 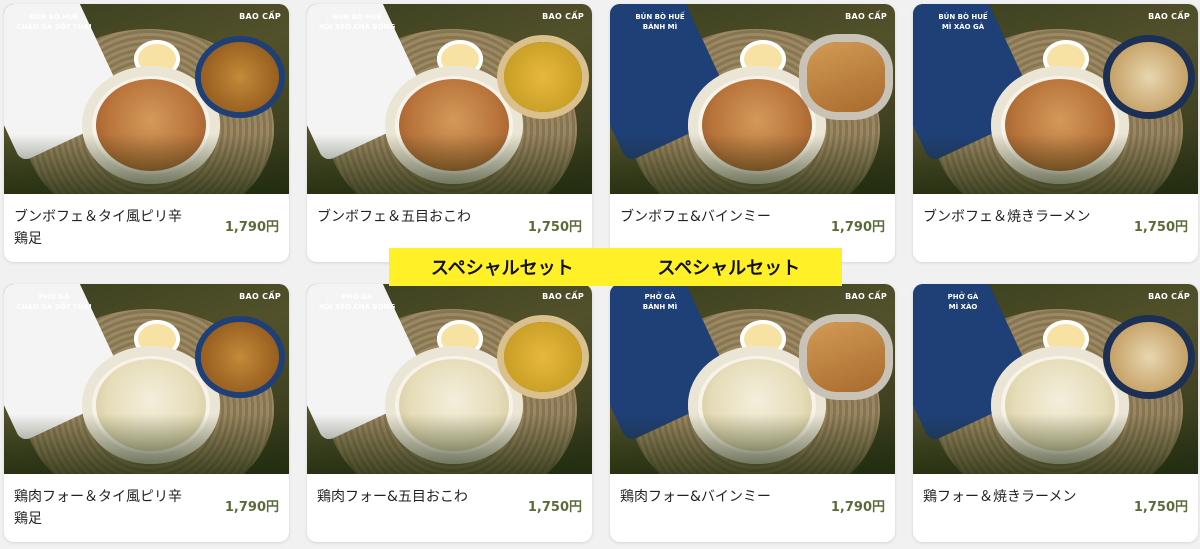 What do you see at coordinates (1000, 497) in the screenshot?
I see `item-name: 鶏フォー＆焼きラーメン` at bounding box center [1000, 497].